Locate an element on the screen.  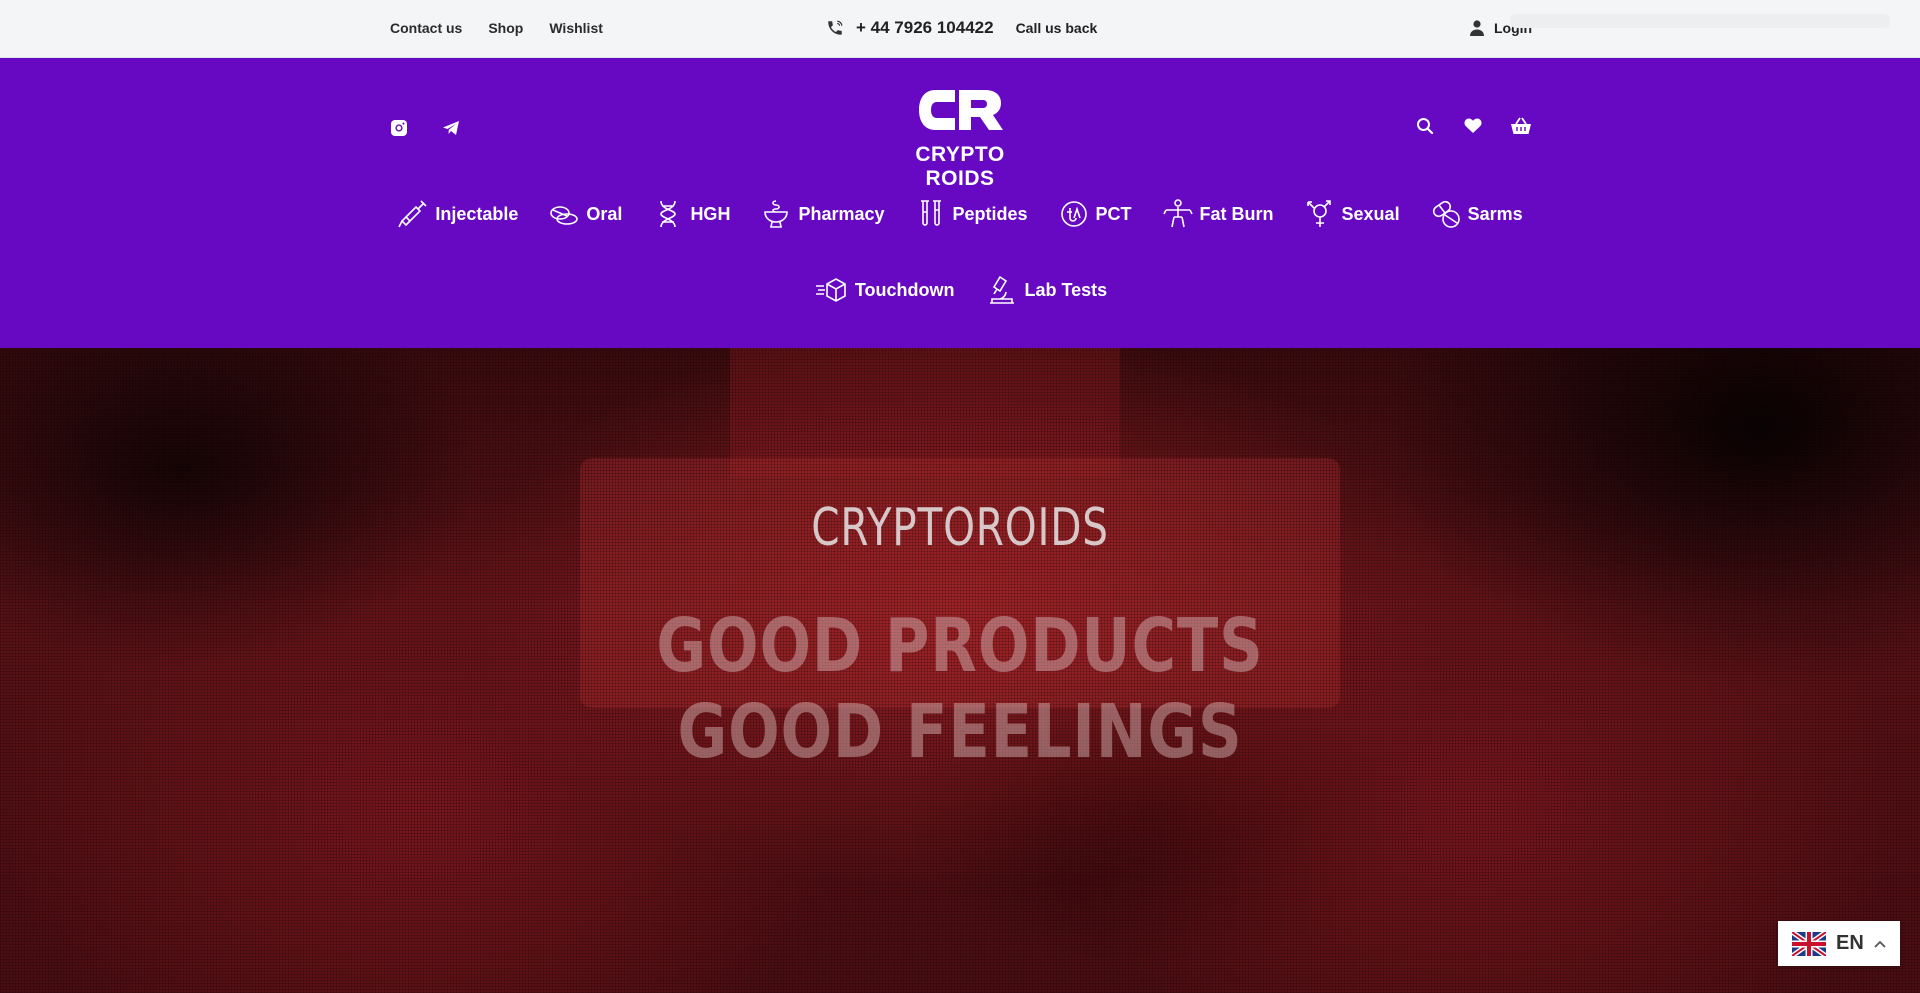
fast-box-icon is located at coordinates (830, 290).